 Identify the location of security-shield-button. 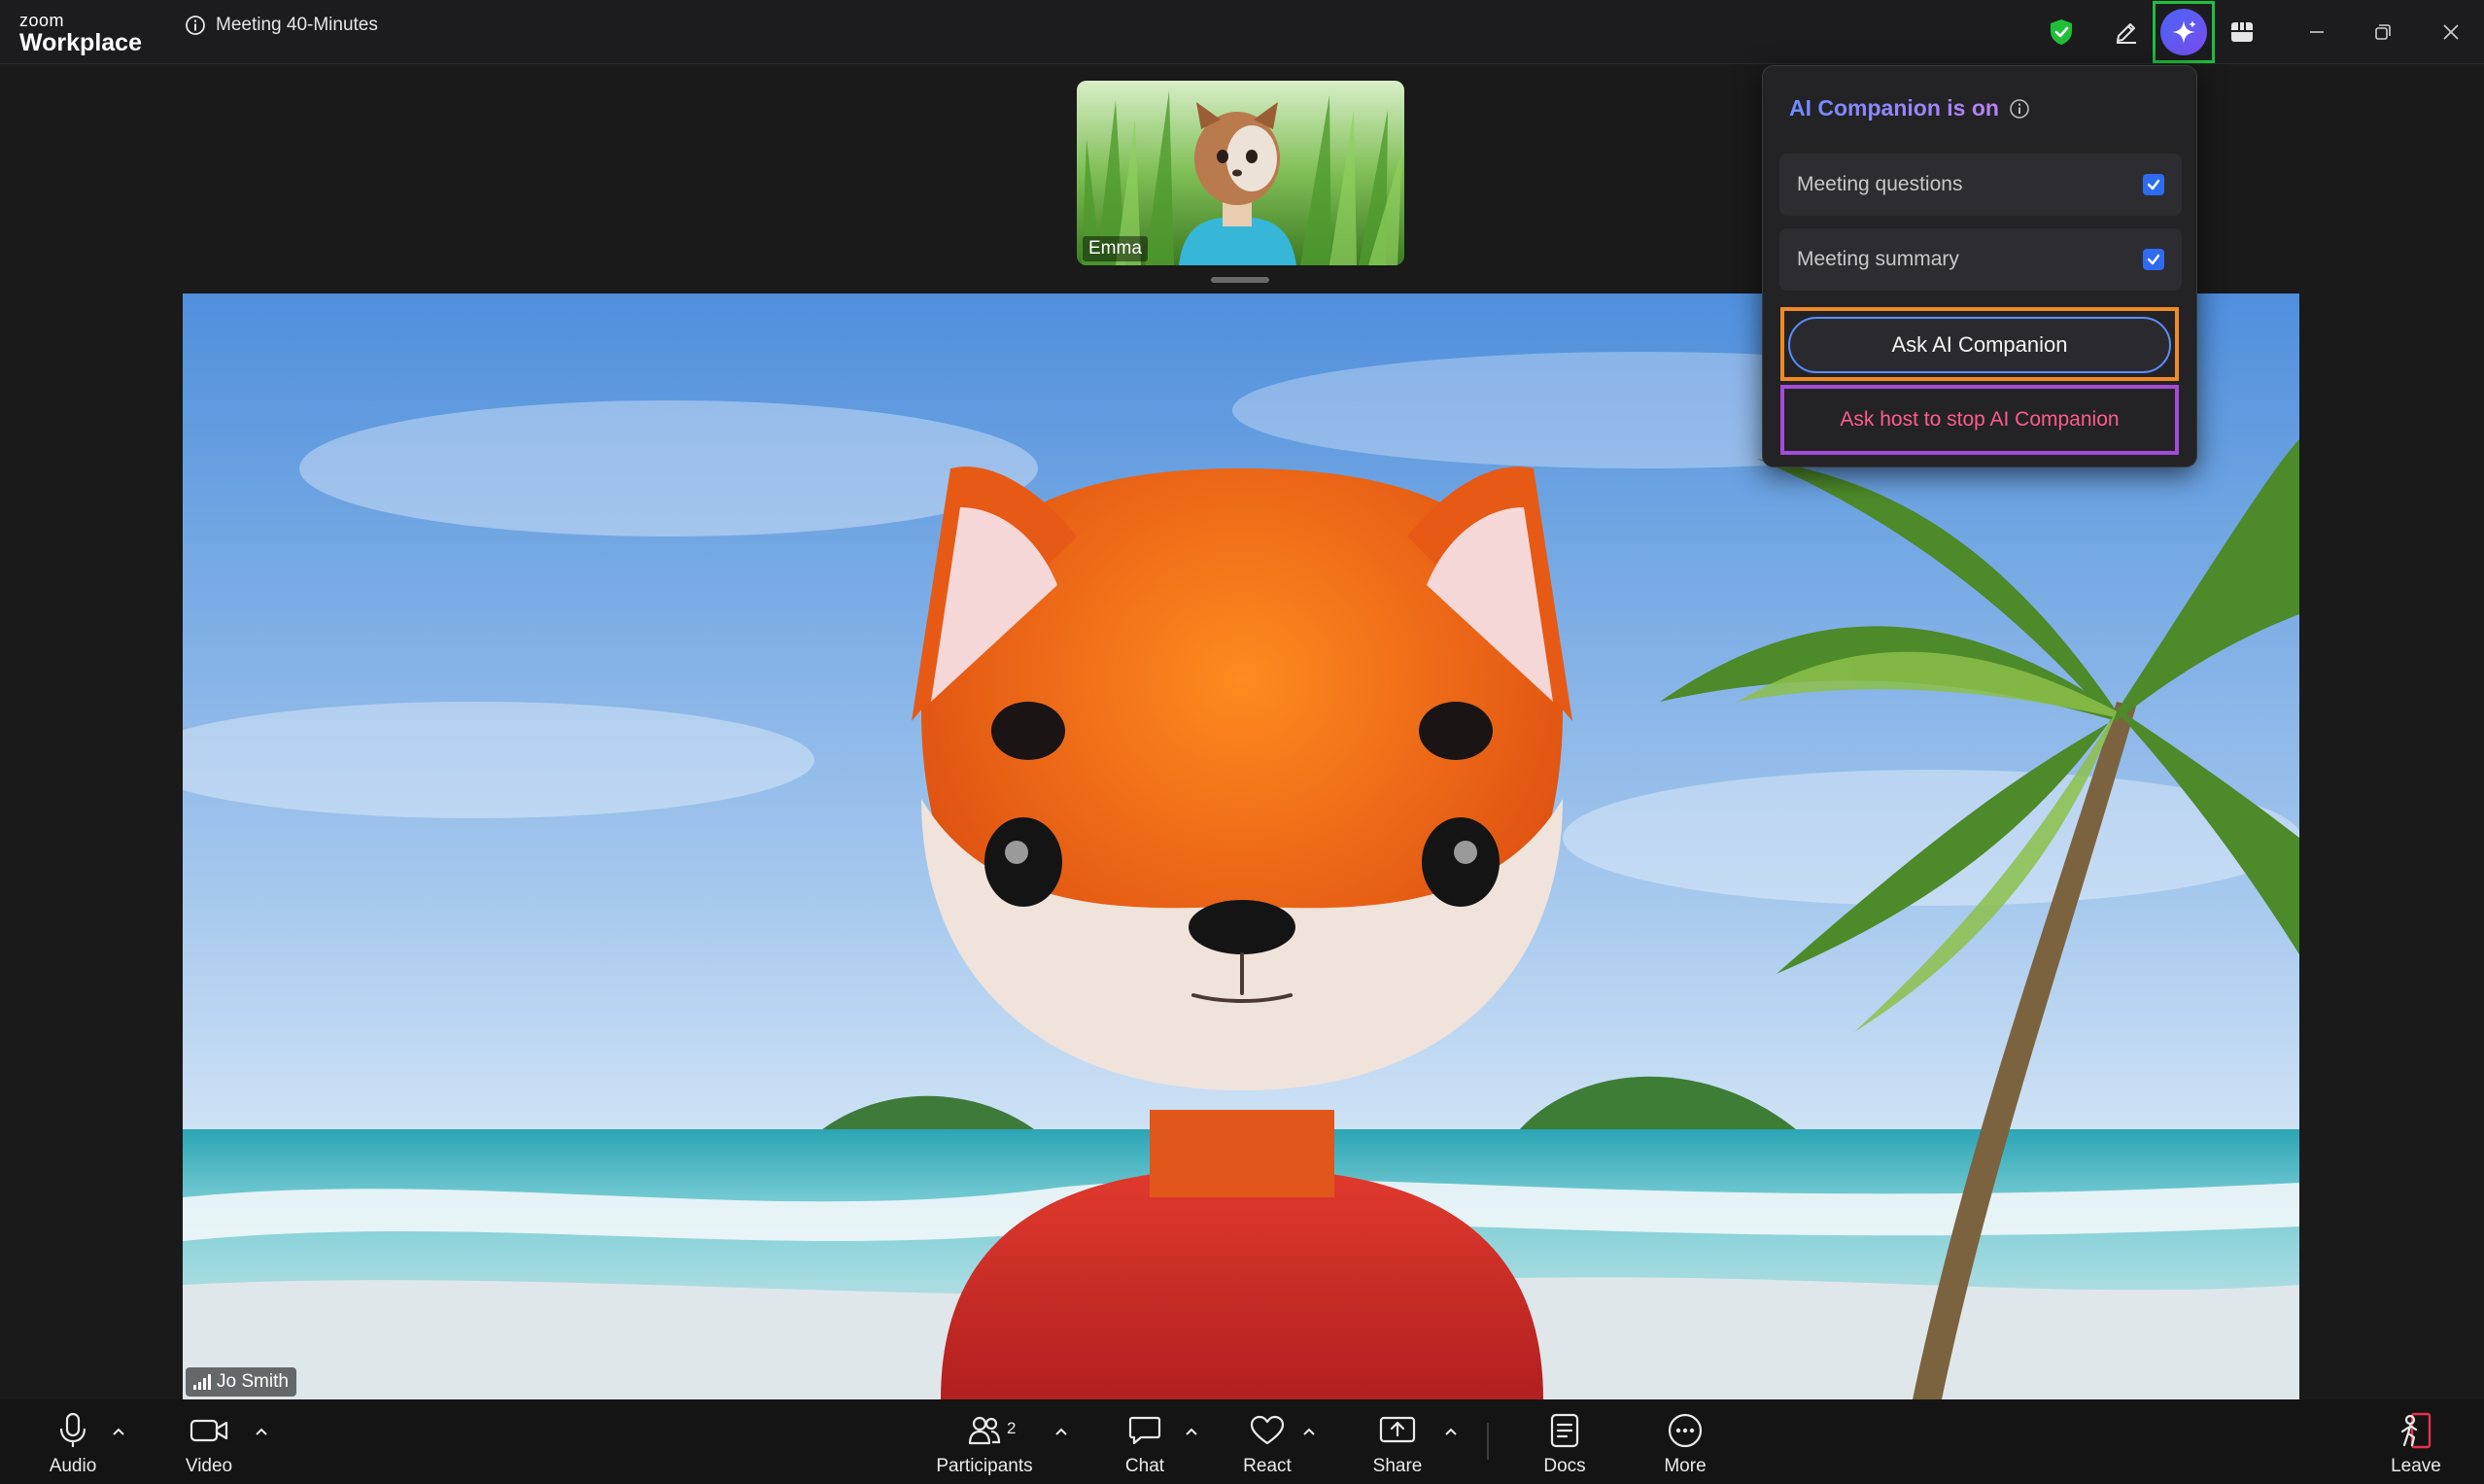
(2061, 32).